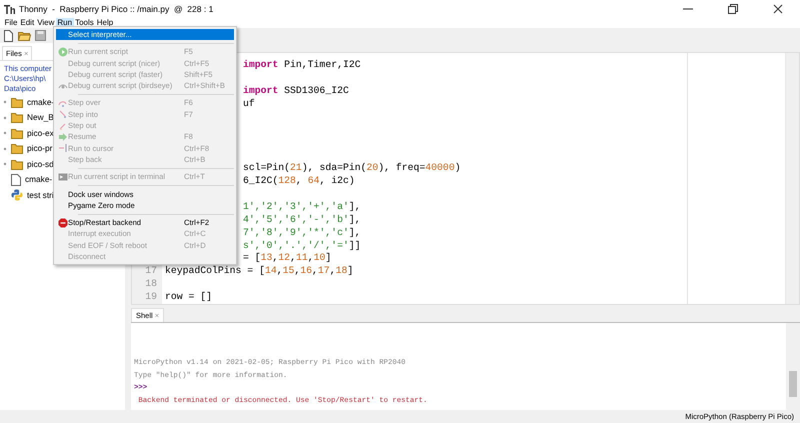 This screenshot has width=800, height=423. I want to click on tree-item: pico-pr, so click(39, 148).